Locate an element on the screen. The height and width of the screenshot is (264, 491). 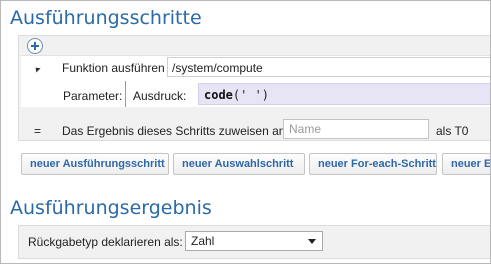
add-step-button is located at coordinates (35, 46).